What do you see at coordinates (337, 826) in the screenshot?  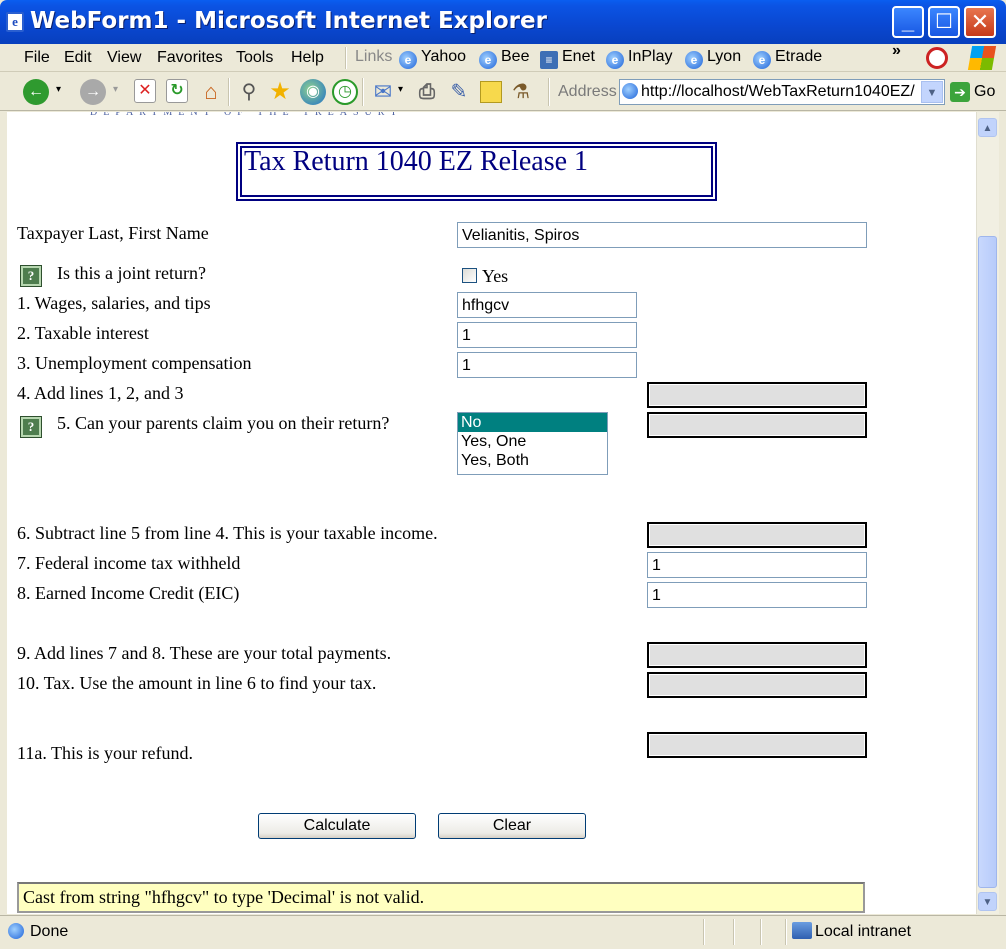 I see `calculate-button: Calculate` at bounding box center [337, 826].